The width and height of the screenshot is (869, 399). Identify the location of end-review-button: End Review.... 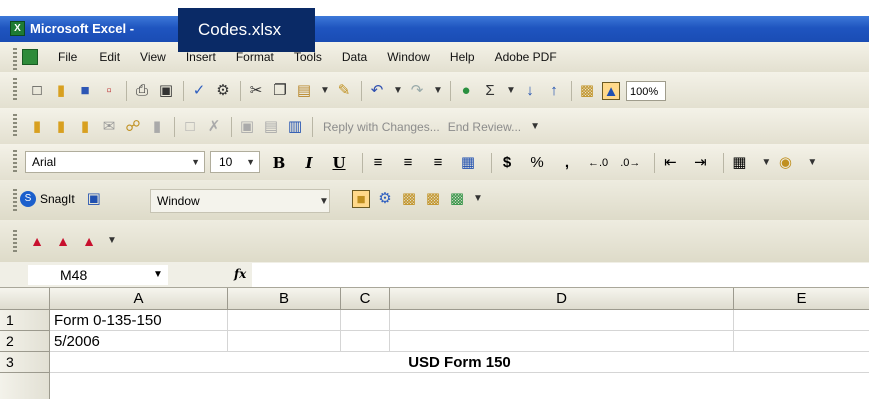
(484, 127).